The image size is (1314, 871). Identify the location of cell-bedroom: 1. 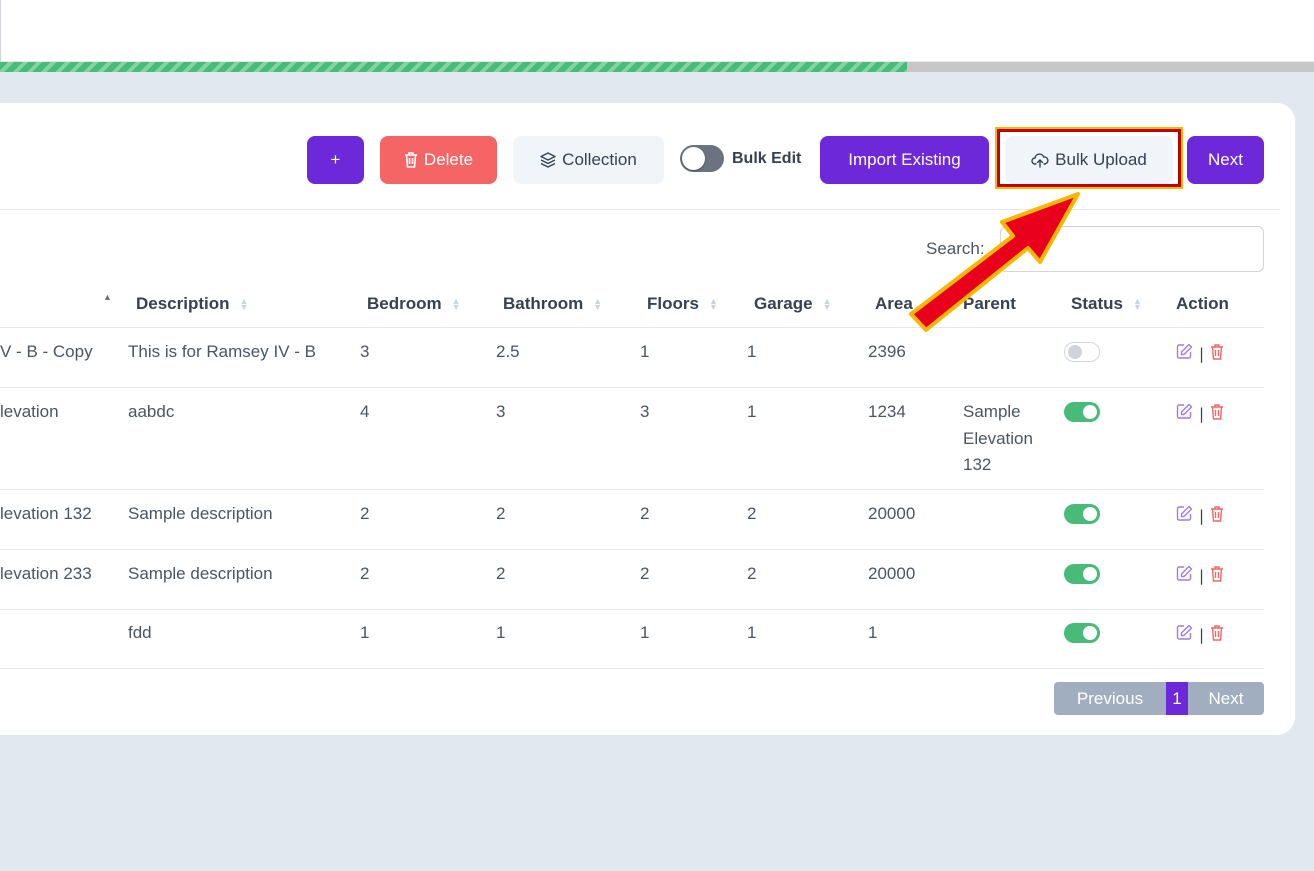
(365, 632).